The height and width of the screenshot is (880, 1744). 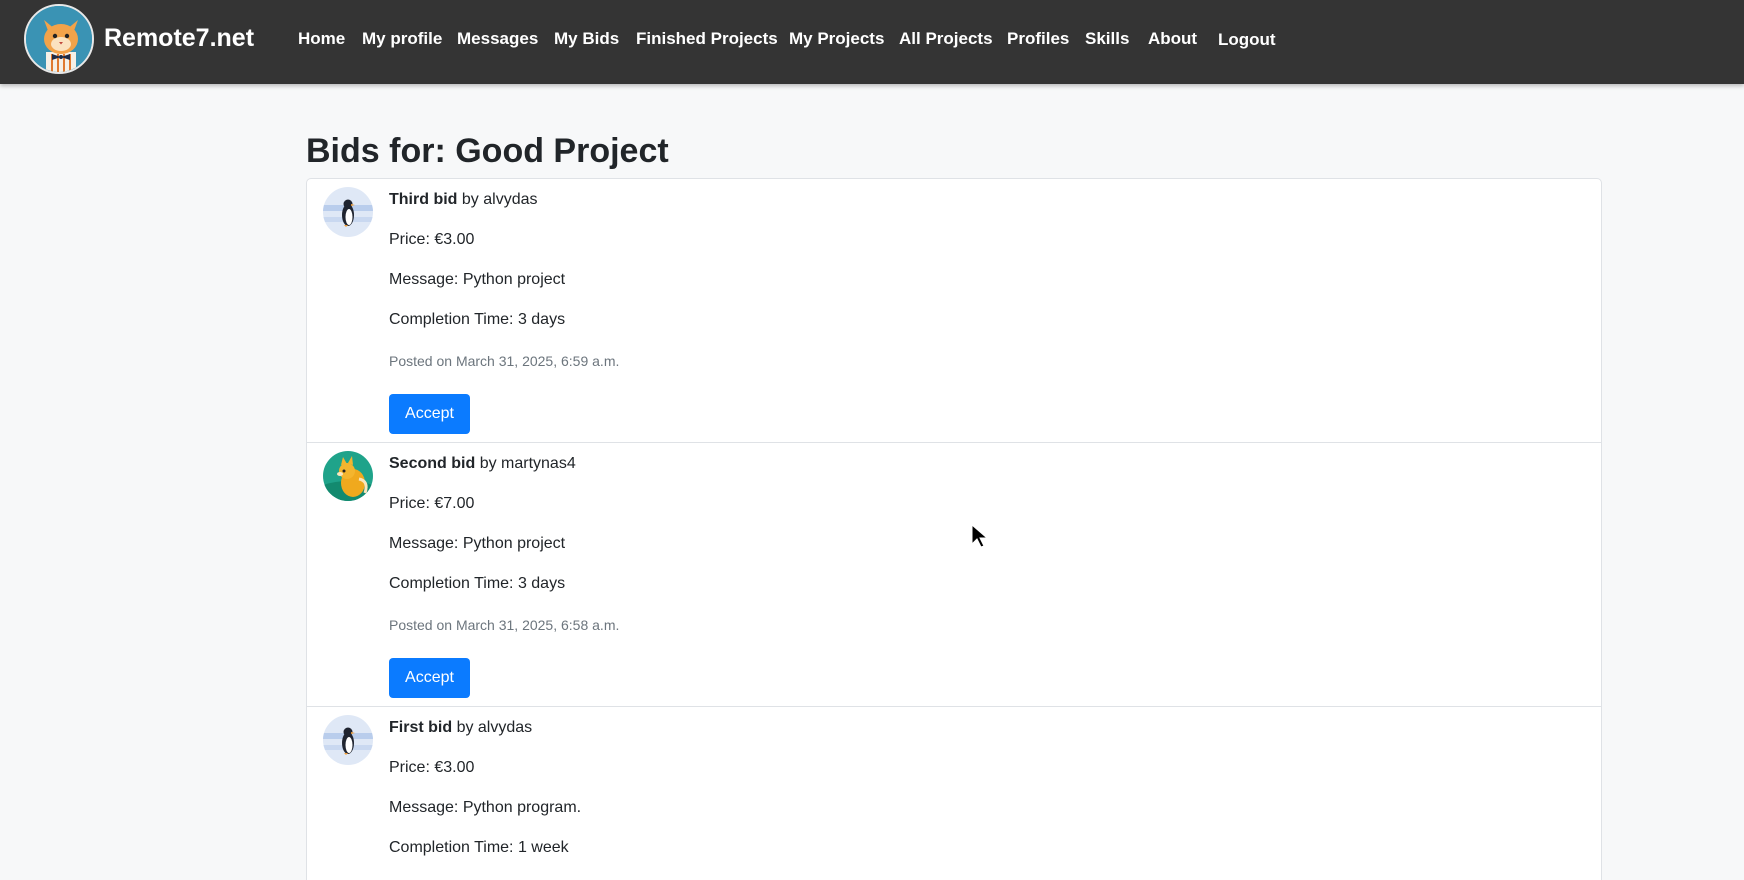 I want to click on fox-avatar-icon, so click(x=348, y=476).